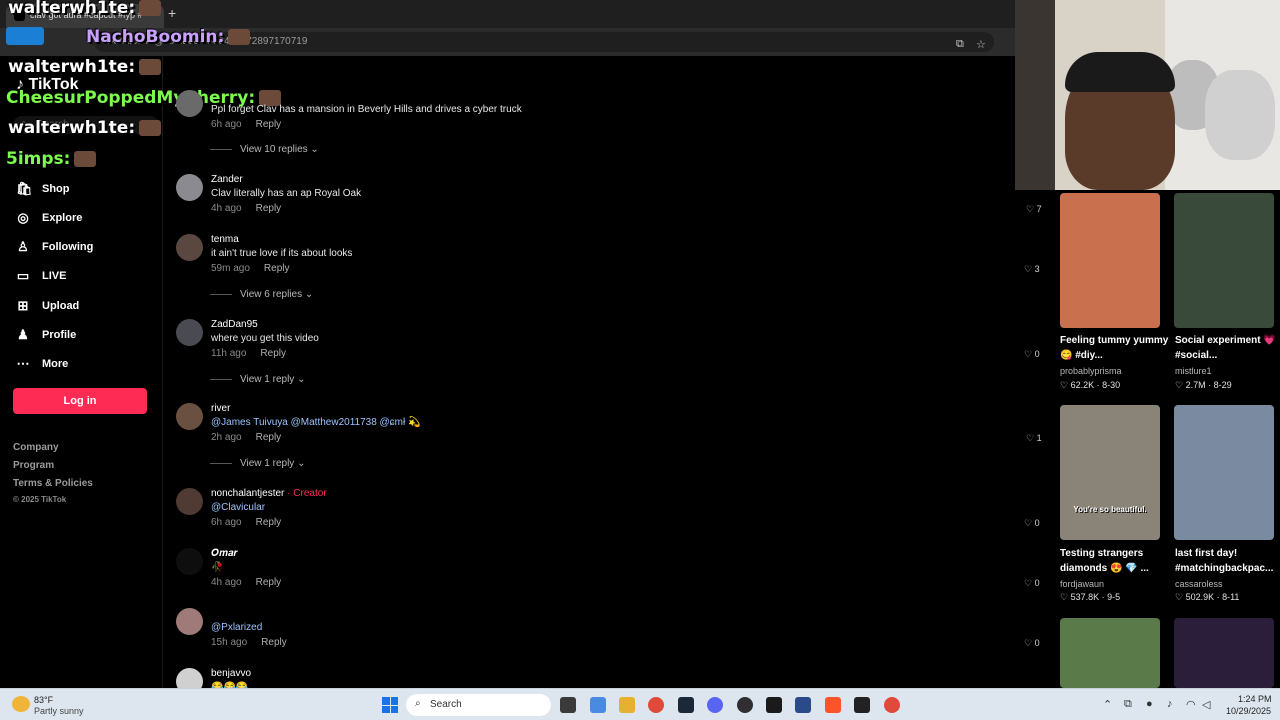 The width and height of the screenshot is (1280, 720). What do you see at coordinates (227, 179) in the screenshot?
I see `comment-username: Zander` at bounding box center [227, 179].